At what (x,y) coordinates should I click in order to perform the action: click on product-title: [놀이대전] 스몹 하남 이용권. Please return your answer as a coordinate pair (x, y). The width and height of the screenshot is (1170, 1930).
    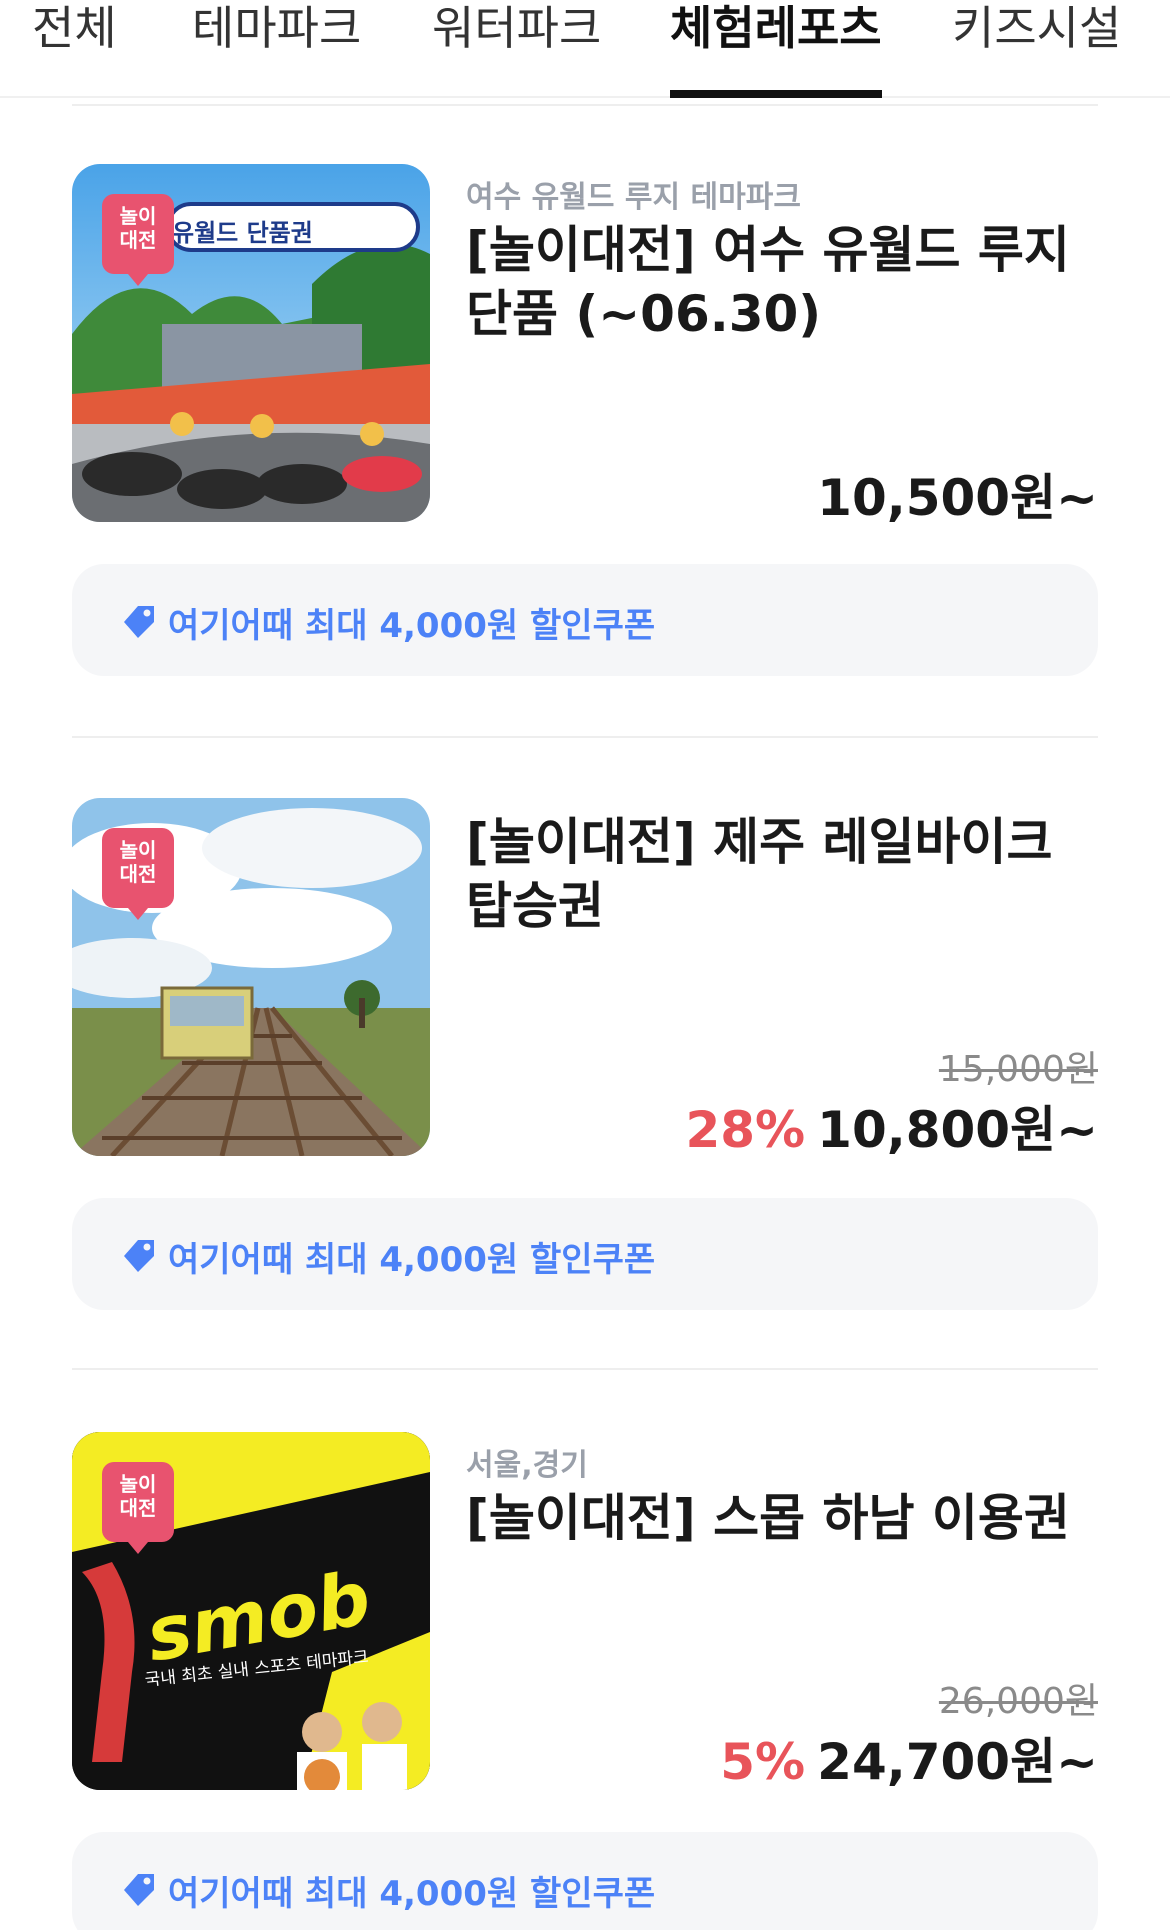
    Looking at the image, I should click on (786, 1518).